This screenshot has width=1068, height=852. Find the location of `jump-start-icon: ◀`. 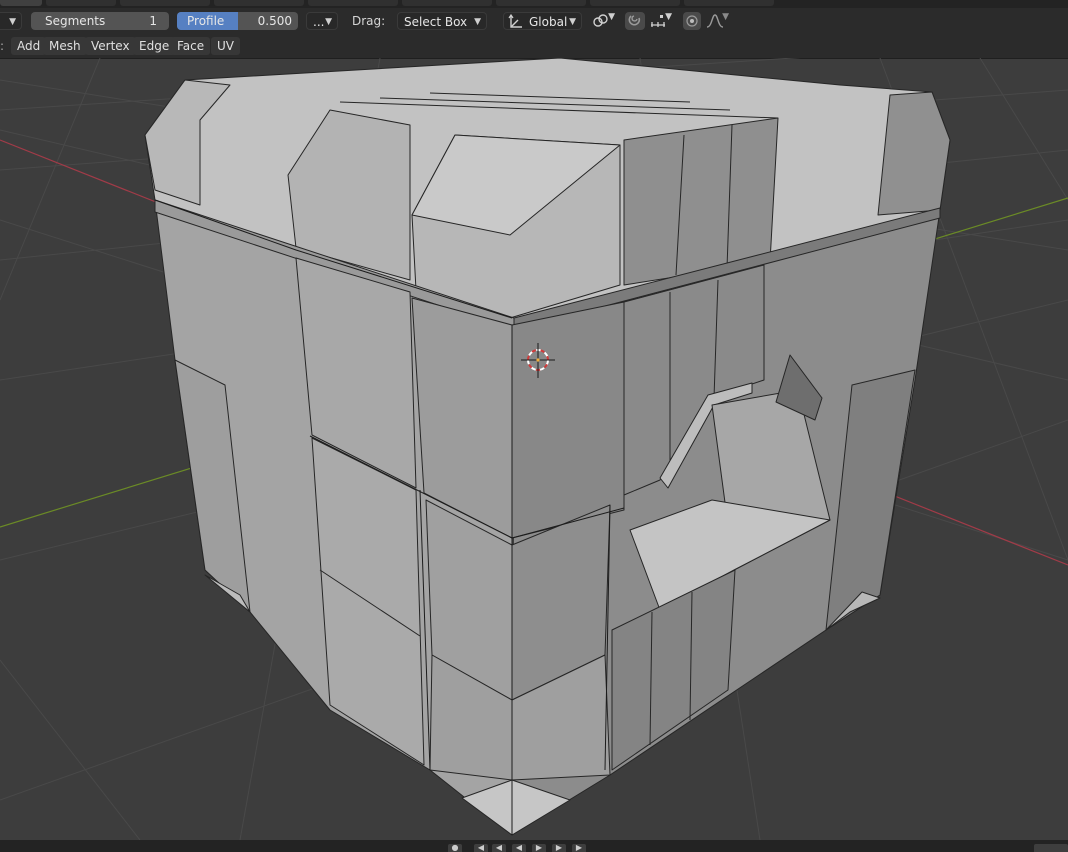

jump-start-icon: ◀ is located at coordinates (481, 848).